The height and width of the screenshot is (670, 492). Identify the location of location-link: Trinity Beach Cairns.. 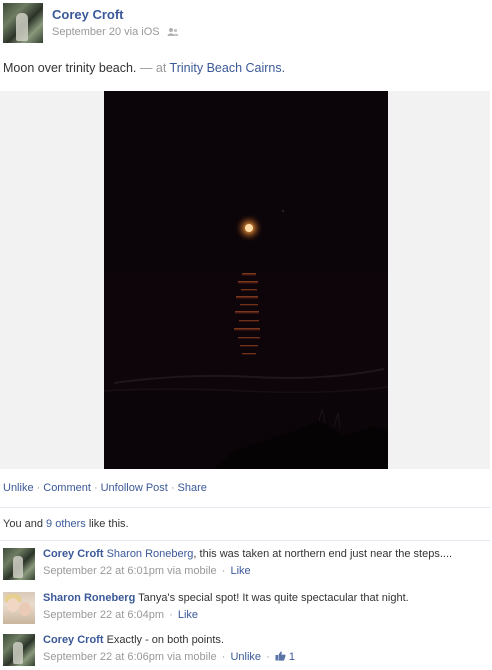
(228, 68).